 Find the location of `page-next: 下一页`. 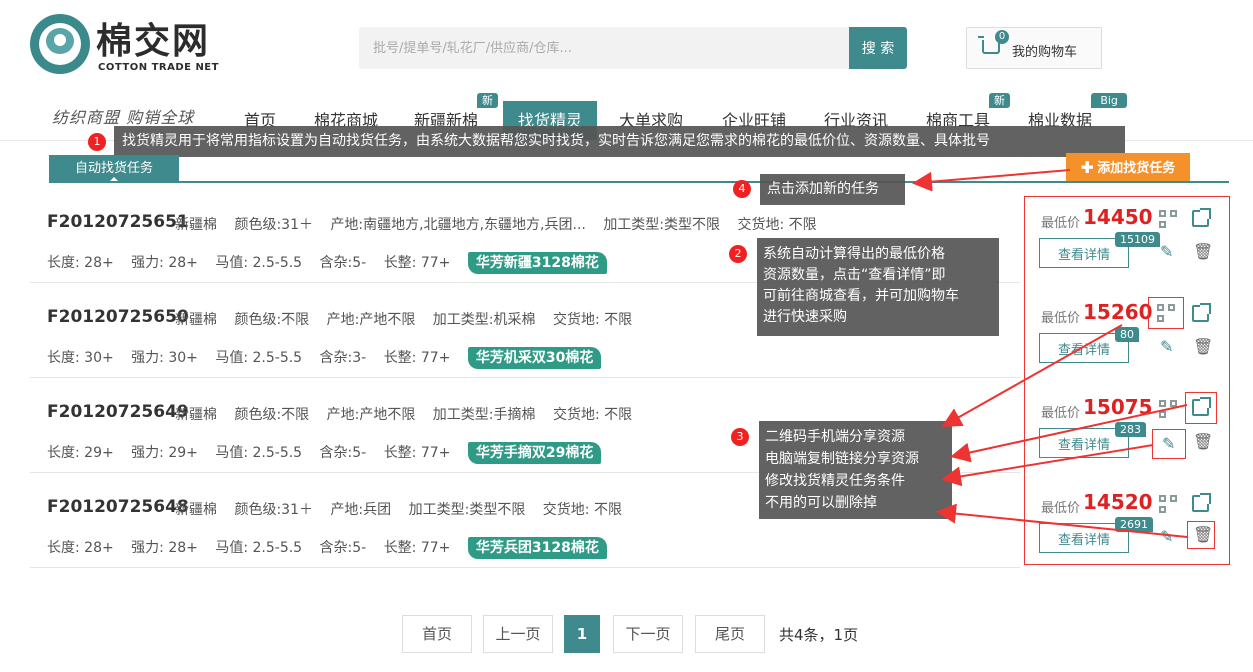

page-next: 下一页 is located at coordinates (648, 634).